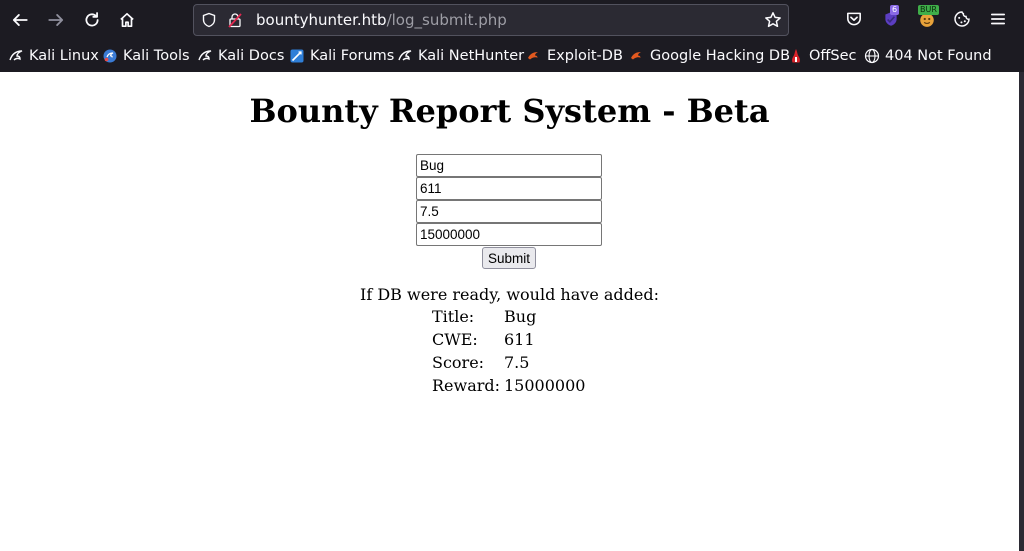  I want to click on result-row-value: 7.5, so click(517, 362).